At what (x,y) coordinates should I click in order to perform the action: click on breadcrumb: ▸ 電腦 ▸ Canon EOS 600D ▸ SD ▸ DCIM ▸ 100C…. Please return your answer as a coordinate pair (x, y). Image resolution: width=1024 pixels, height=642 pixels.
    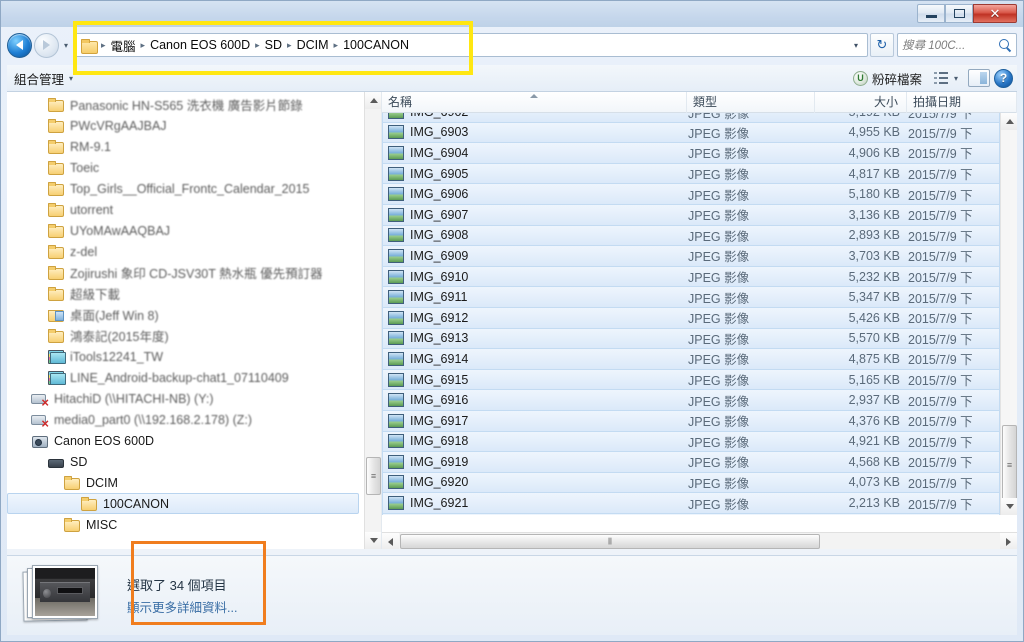
    Looking at the image, I should click on (471, 45).